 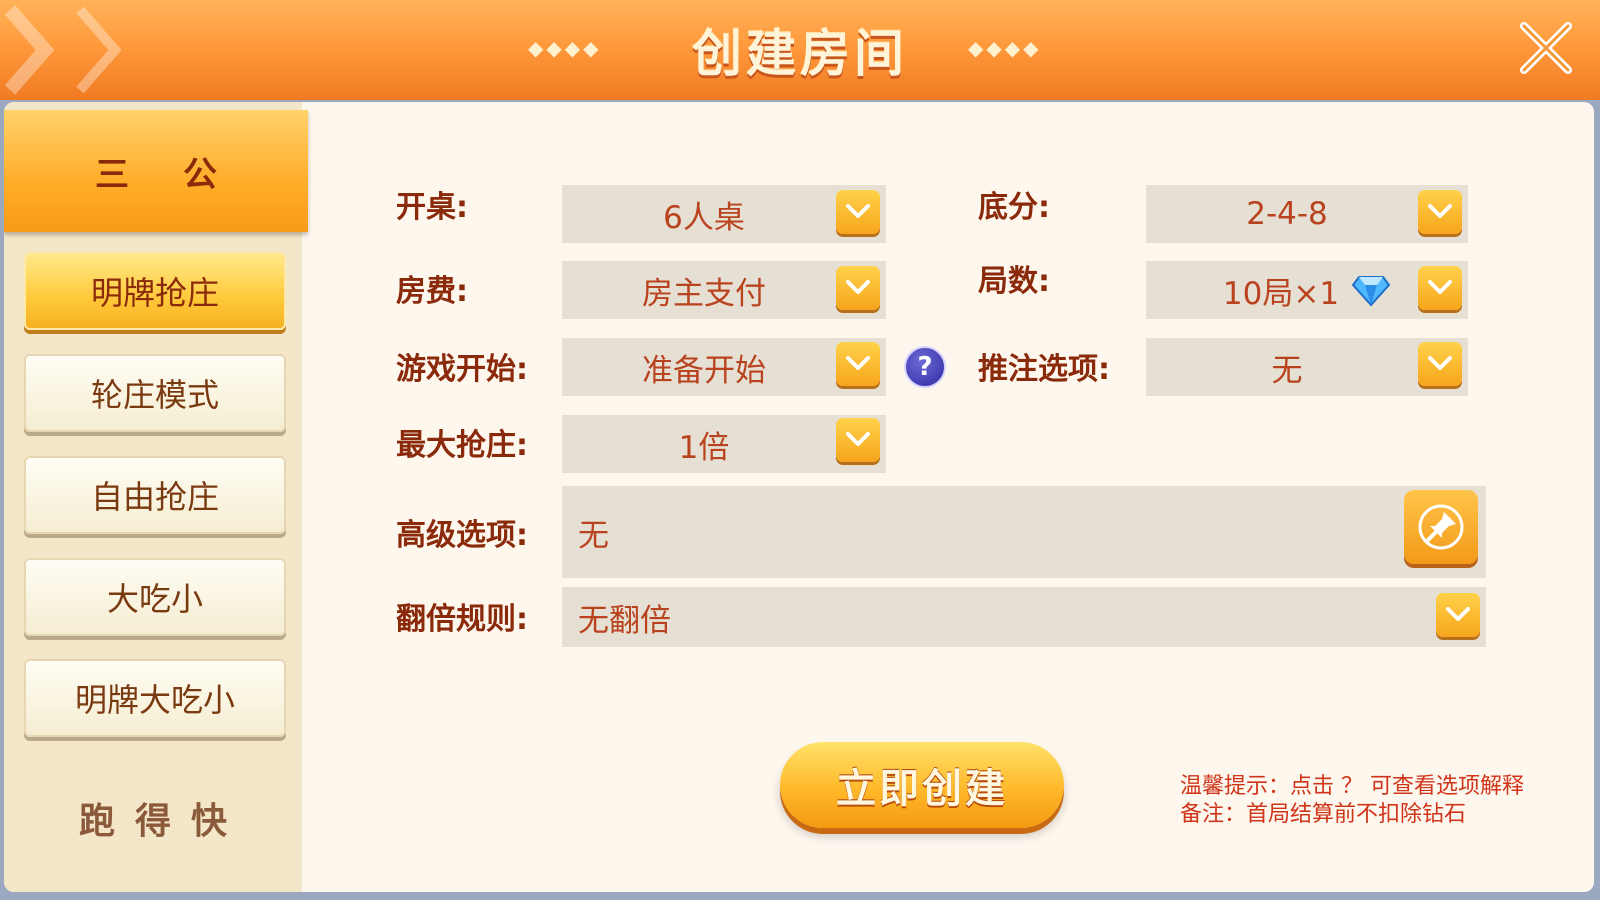 What do you see at coordinates (1323, 814) in the screenshot?
I see `remark-note: 备注：首局结算前不扣除钻石` at bounding box center [1323, 814].